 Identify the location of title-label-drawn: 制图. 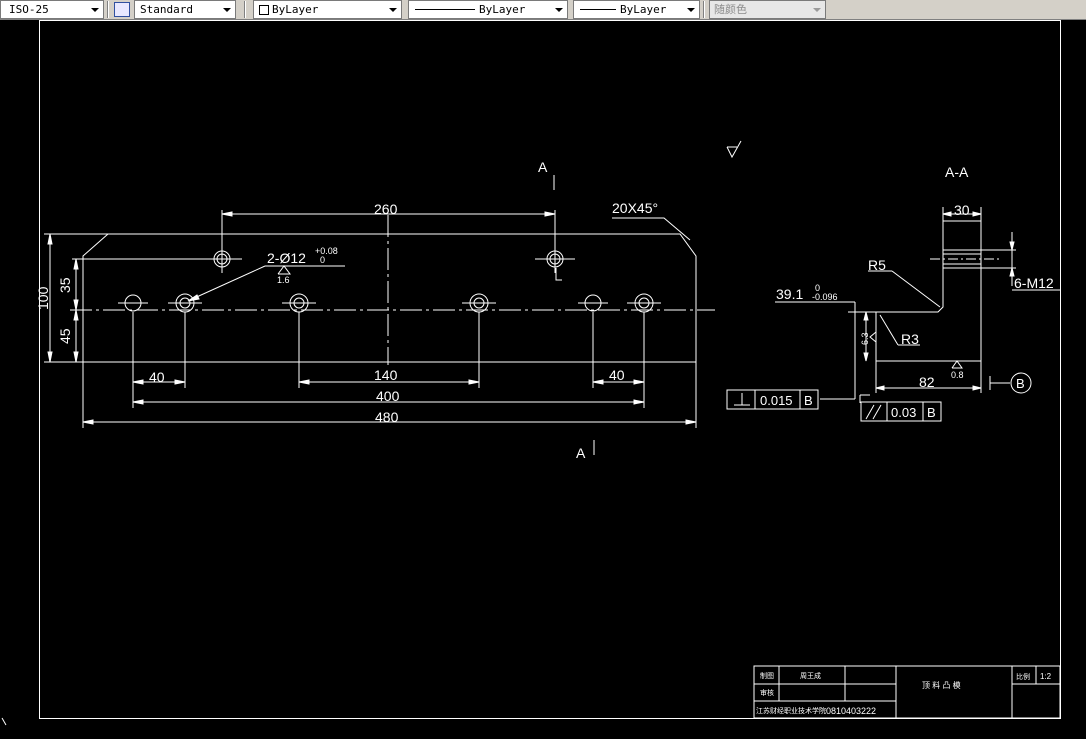
(767, 675).